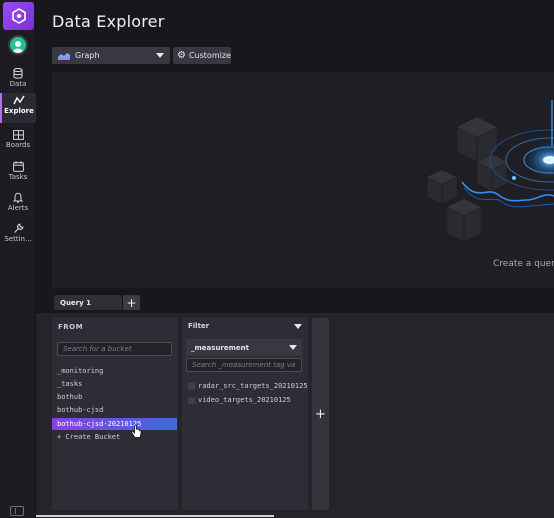 Image resolution: width=554 pixels, height=518 pixels. What do you see at coordinates (244, 365) in the screenshot?
I see `tag-value-search-input: Search _measurement tag va` at bounding box center [244, 365].